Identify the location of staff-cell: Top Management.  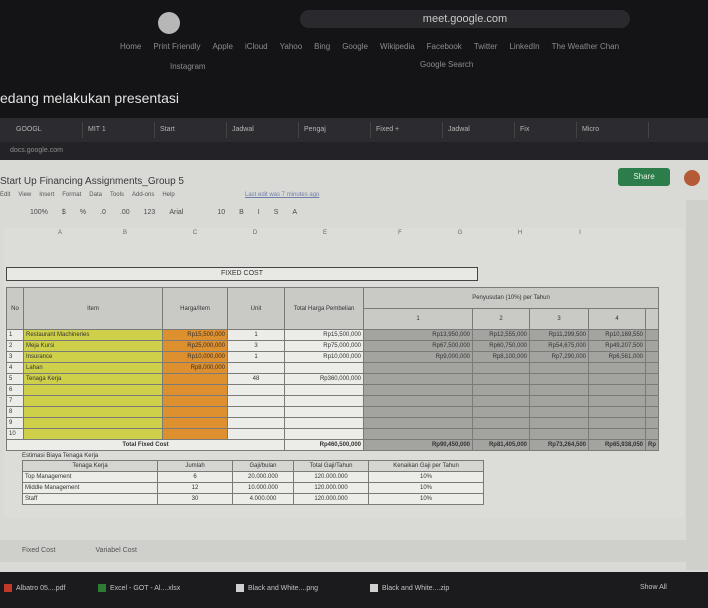
(90, 477).